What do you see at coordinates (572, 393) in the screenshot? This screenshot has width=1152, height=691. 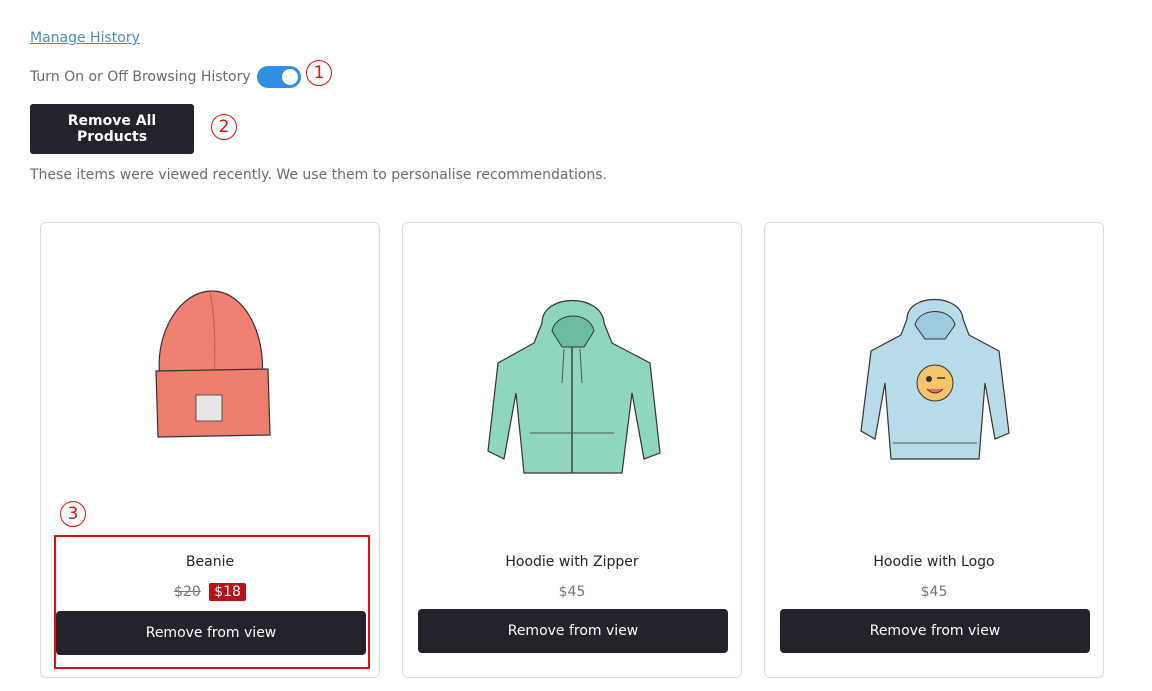 I see `zip-hoodie-image` at bounding box center [572, 393].